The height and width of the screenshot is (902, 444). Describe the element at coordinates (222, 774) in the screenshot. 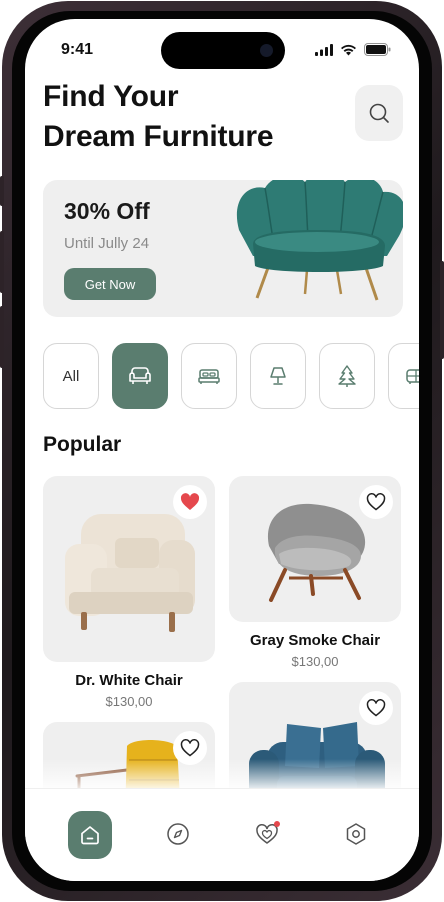

I see `scroll-fade` at that location.